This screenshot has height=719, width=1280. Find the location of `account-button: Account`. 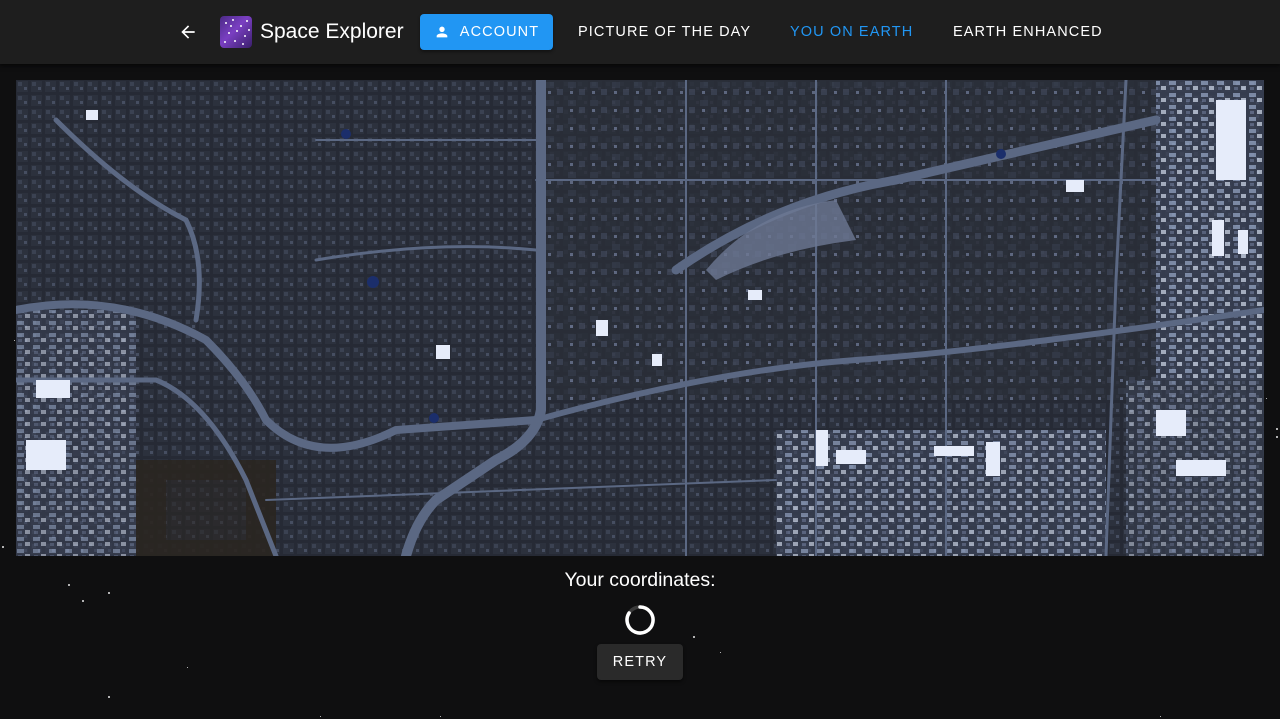

account-button: Account is located at coordinates (486, 32).